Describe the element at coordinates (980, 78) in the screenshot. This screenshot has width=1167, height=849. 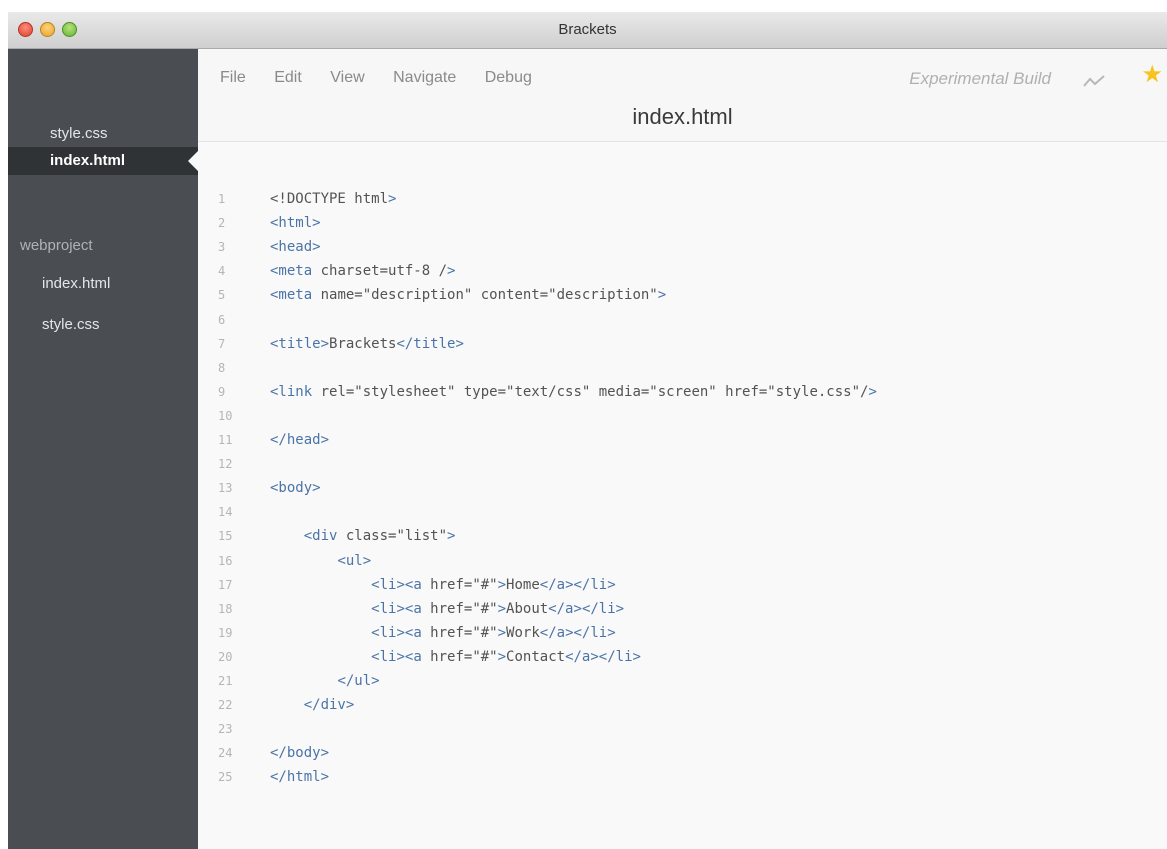
I see `experimental-build-label: Experimental Build` at that location.